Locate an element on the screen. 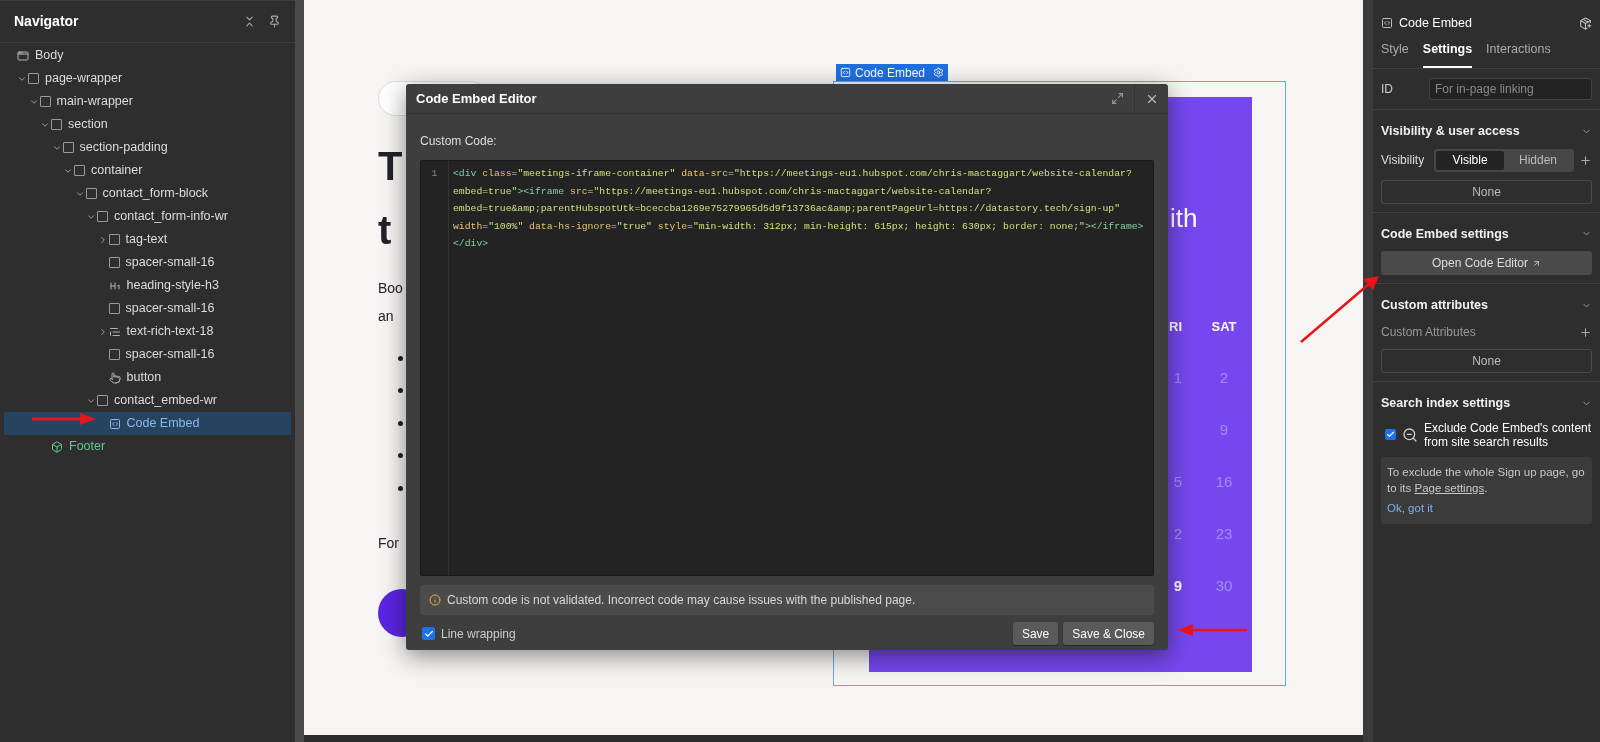 The height and width of the screenshot is (742, 1600). calendar-day: 1 is located at coordinates (1177, 378).